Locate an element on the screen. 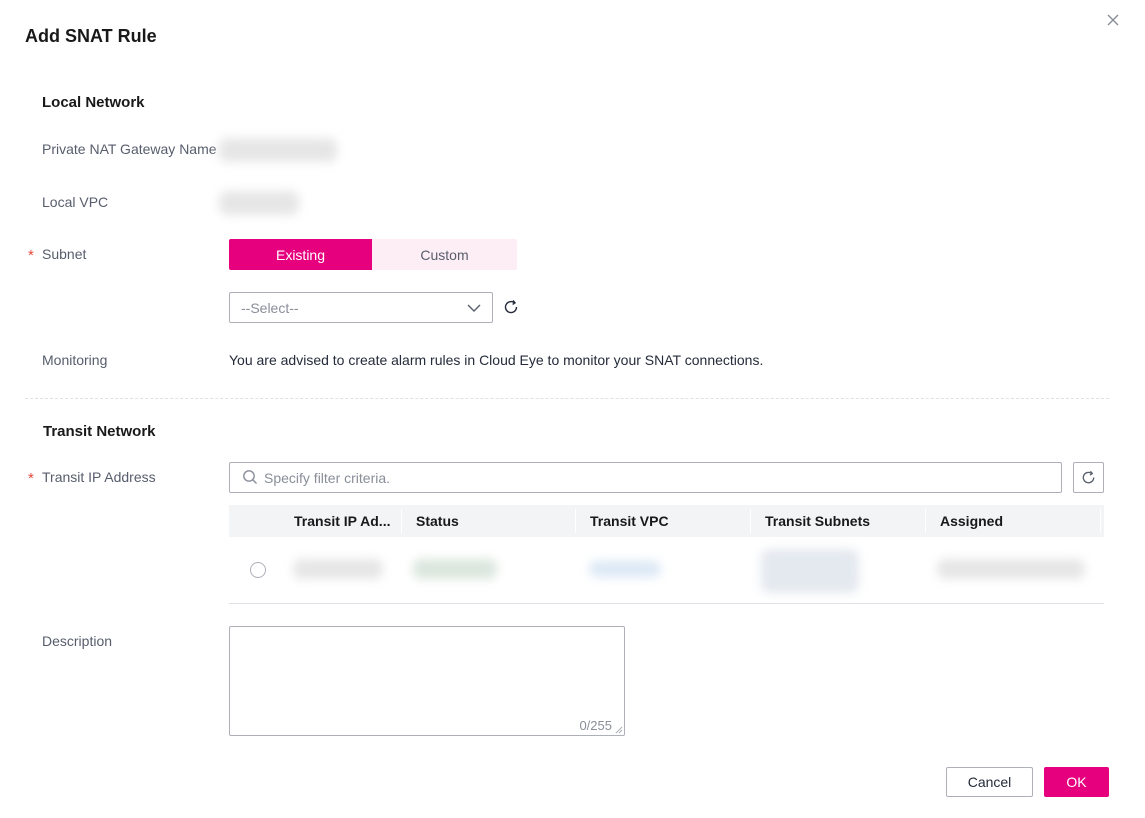  resize-handle-icon is located at coordinates (619, 730).